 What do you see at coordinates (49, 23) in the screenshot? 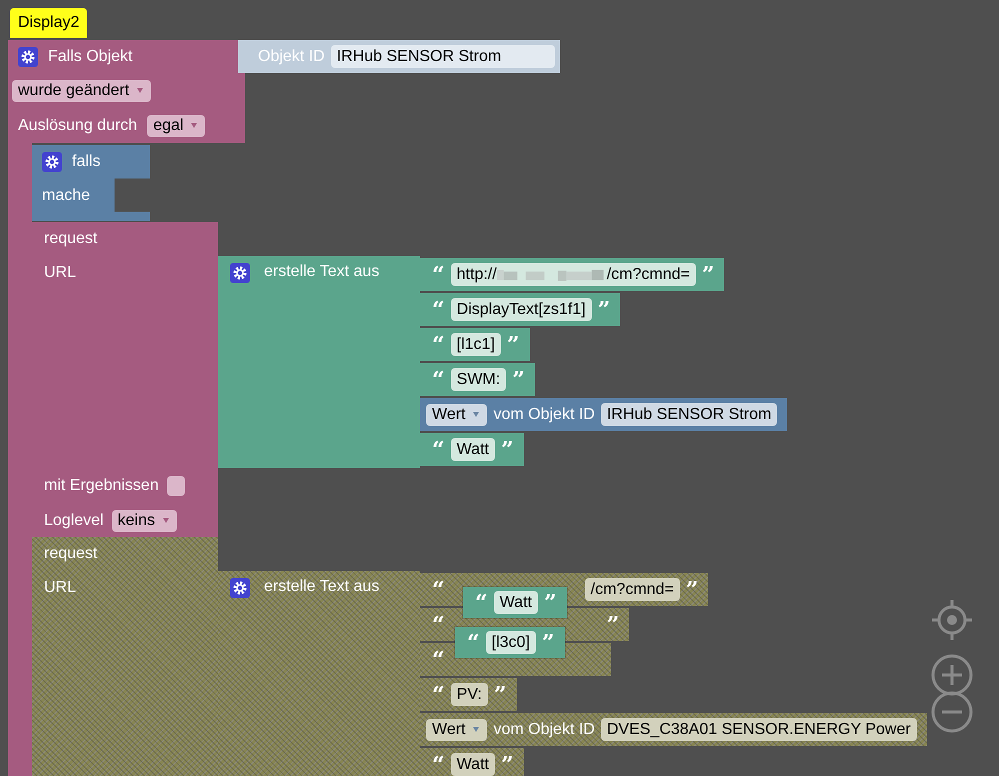
I see `comment-label: Display2` at bounding box center [49, 23].